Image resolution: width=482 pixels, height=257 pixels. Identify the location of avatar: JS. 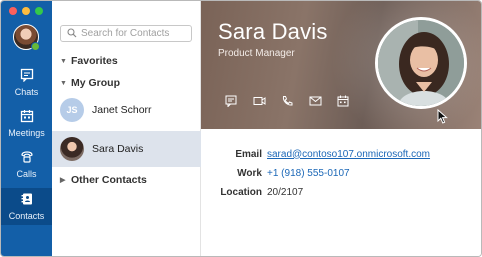
(72, 110).